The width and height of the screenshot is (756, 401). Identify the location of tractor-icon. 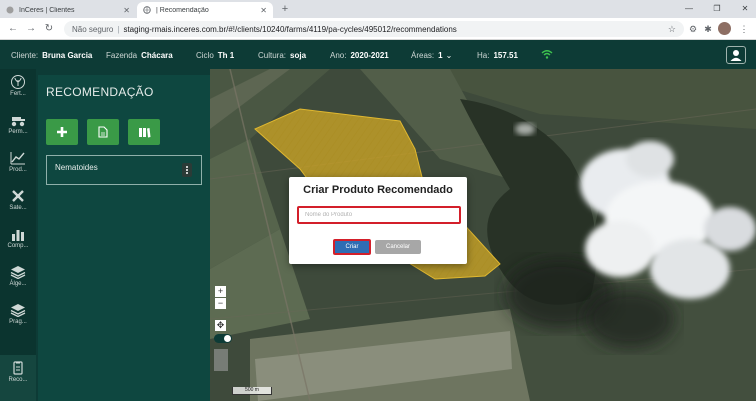
(18, 122).